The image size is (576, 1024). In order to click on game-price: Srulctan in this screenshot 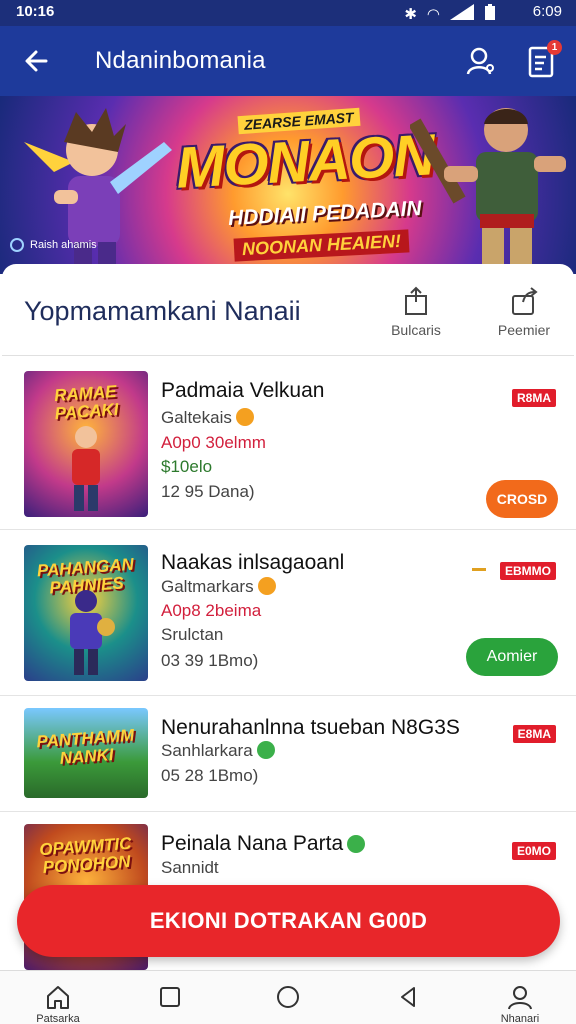, I will do `click(192, 634)`.